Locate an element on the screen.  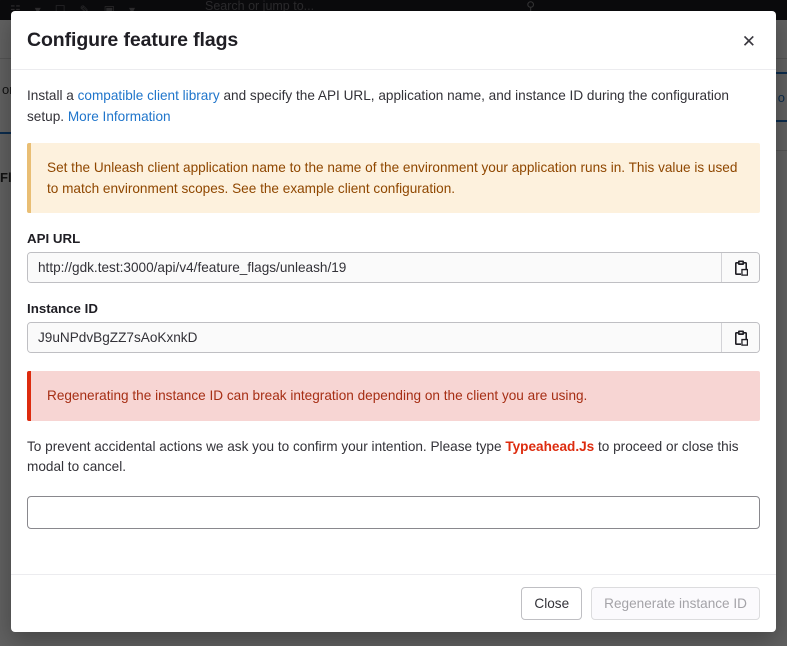
compatible-client-library-link: compatible client library is located at coordinates (149, 95).